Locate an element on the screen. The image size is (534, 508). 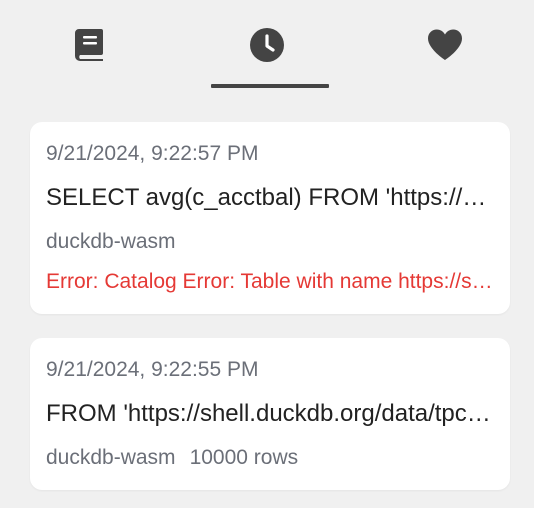
book-icon is located at coordinates (89, 45).